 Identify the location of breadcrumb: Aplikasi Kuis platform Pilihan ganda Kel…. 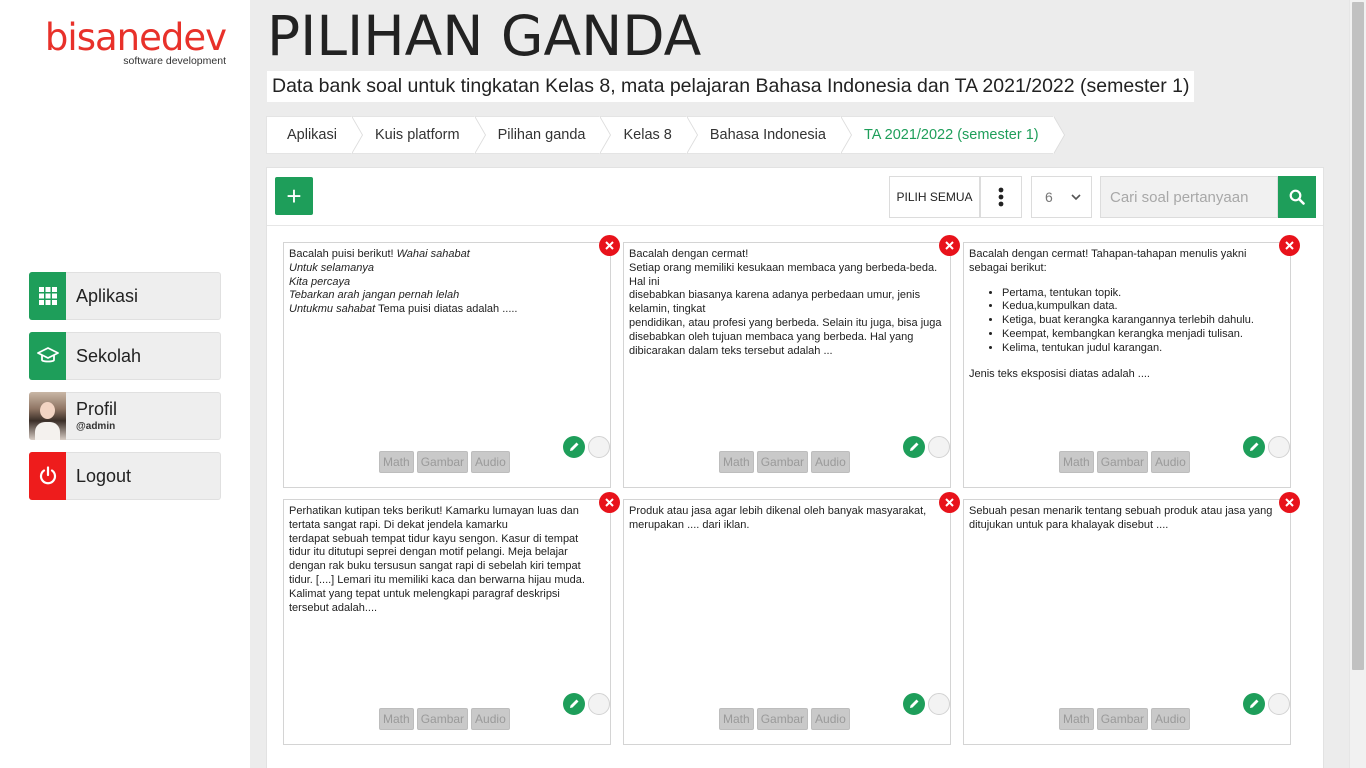
(665, 135).